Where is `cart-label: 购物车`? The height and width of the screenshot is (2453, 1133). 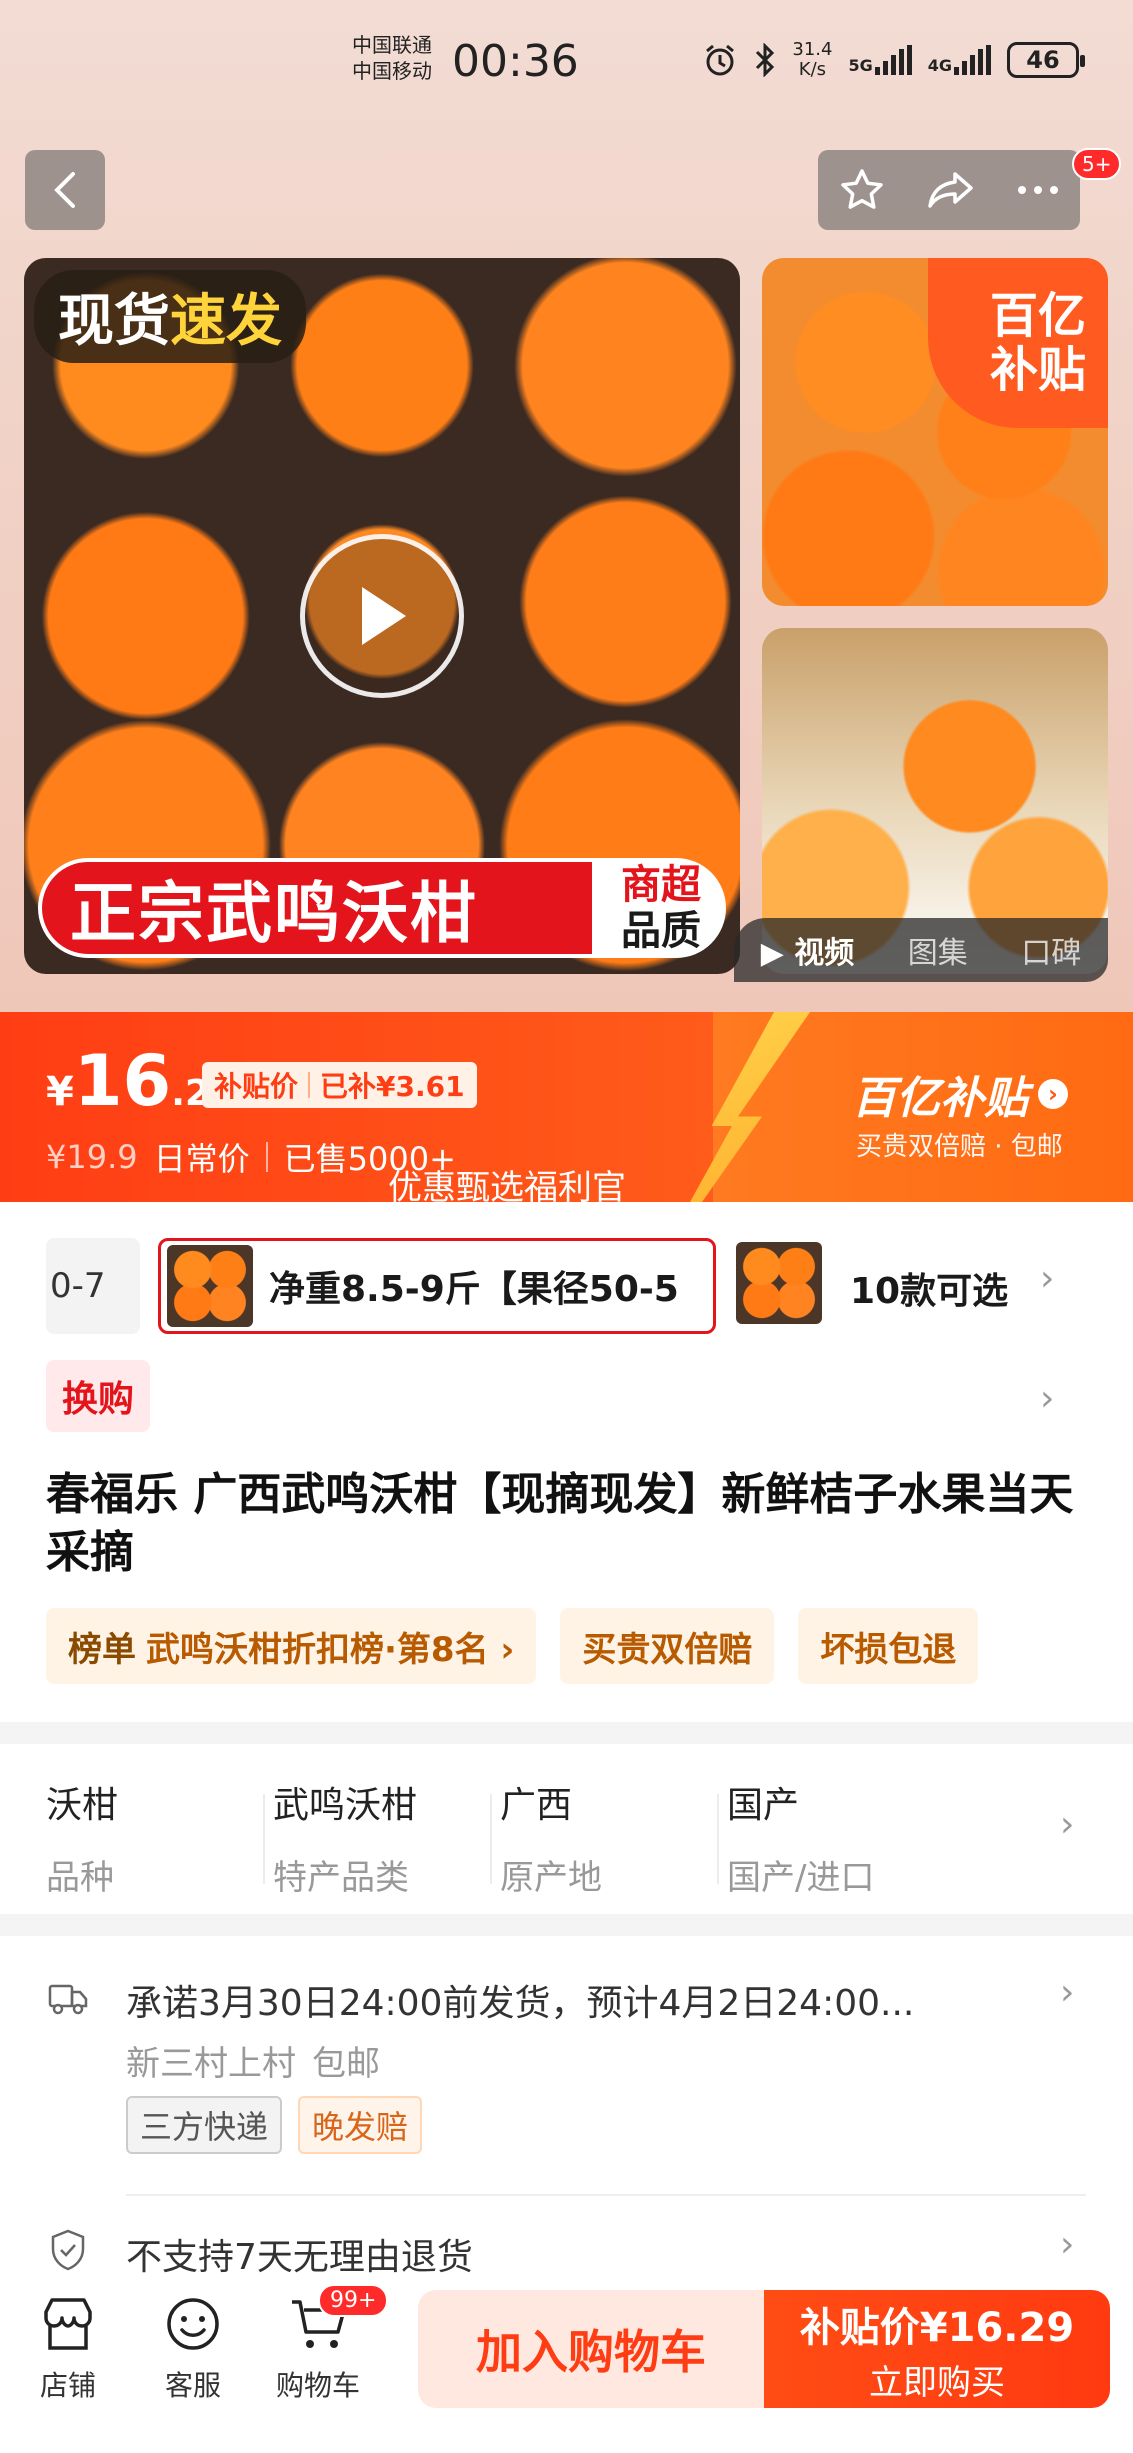 cart-label: 购物车 is located at coordinates (317, 2385).